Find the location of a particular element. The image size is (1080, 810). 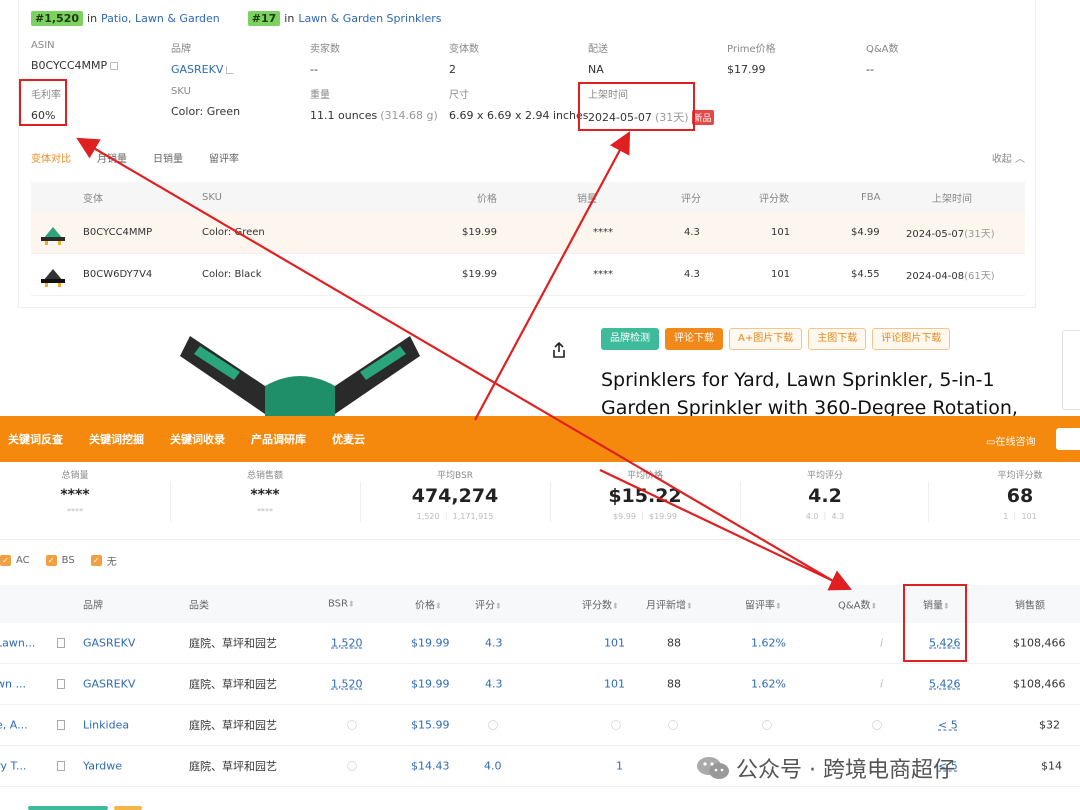

delivery-value: NA is located at coordinates (596, 69).